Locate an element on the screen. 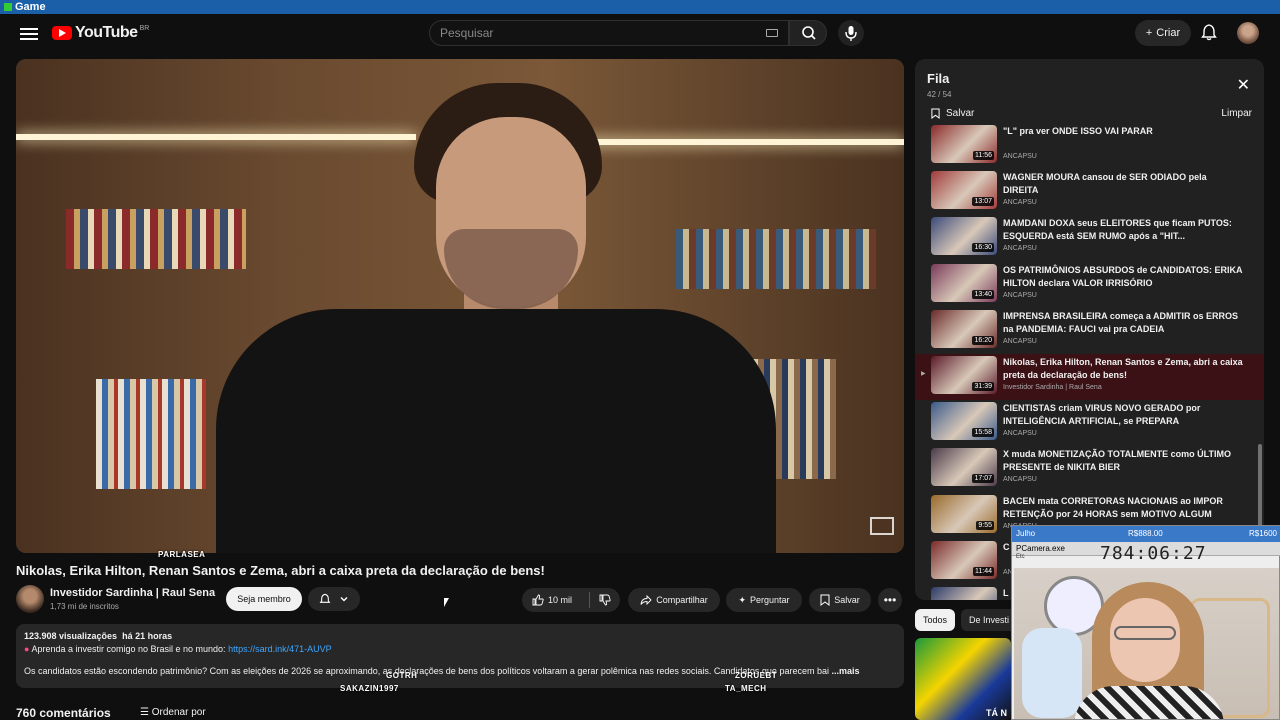 The width and height of the screenshot is (1280, 720). more-horizontal-icon: ••• is located at coordinates (890, 600).